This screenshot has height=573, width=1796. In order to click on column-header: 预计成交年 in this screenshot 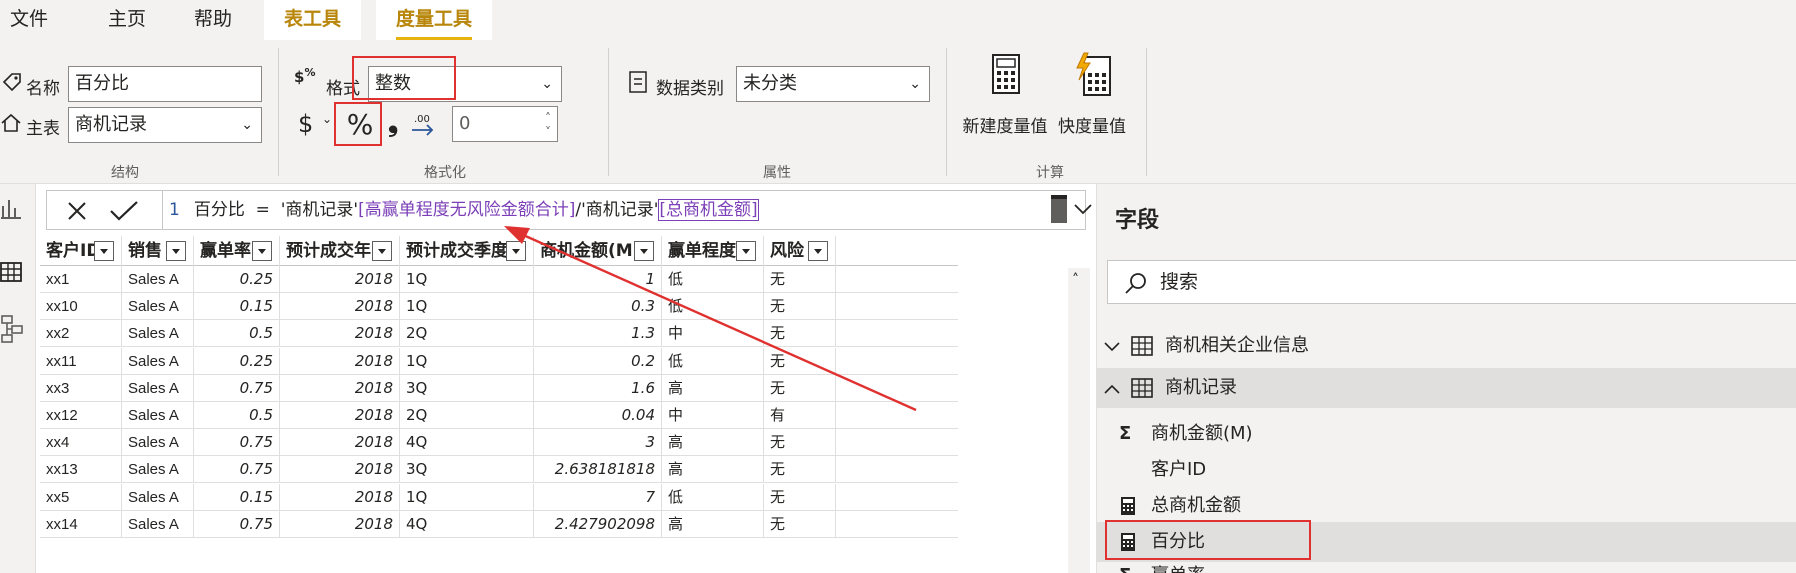, I will do `click(340, 251)`.